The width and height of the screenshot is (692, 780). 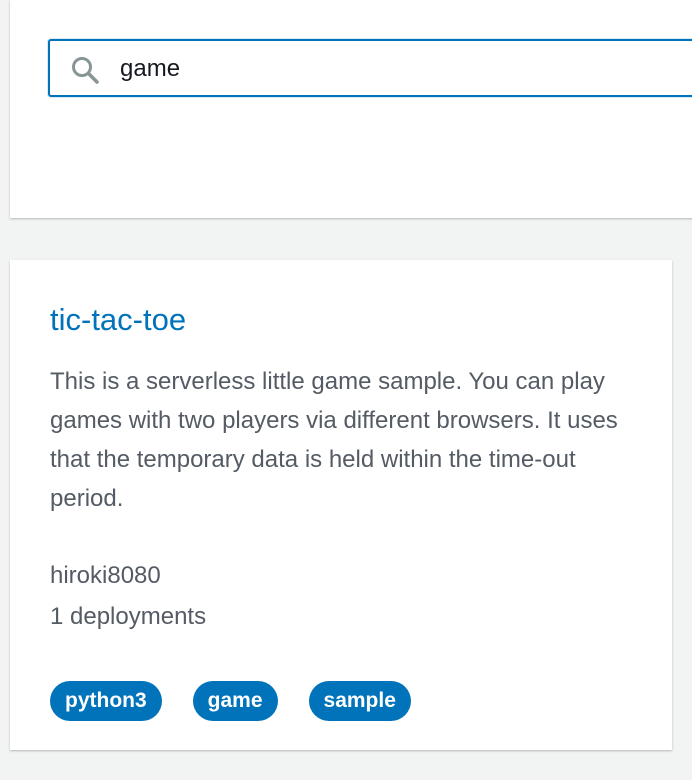 I want to click on search-box, so click(x=370, y=68).